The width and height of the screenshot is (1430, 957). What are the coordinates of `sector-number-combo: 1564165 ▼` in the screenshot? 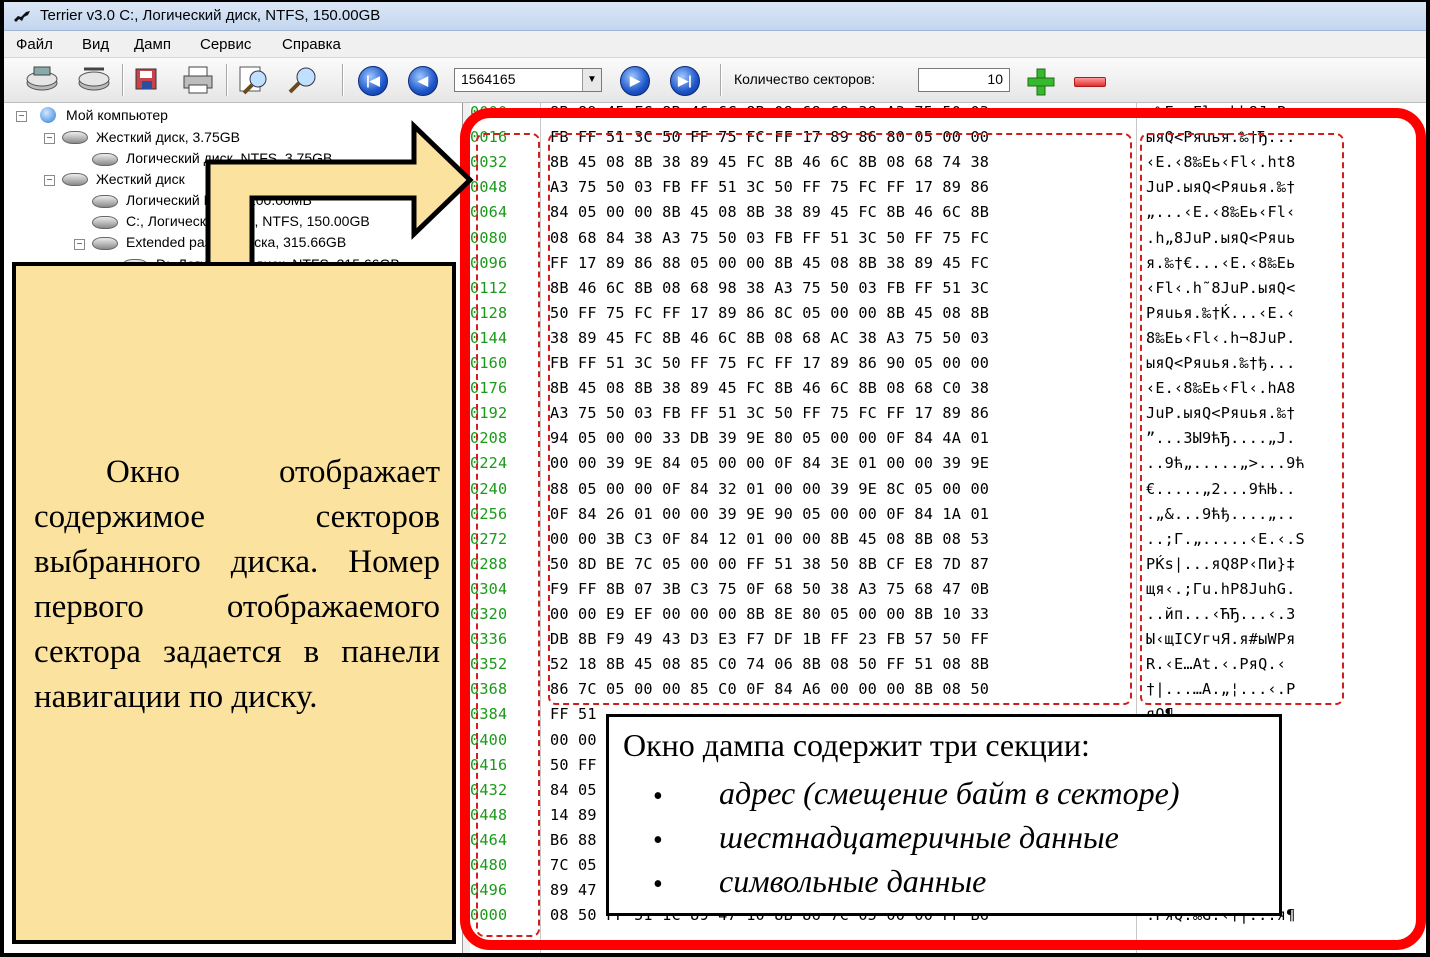 It's located at (528, 80).